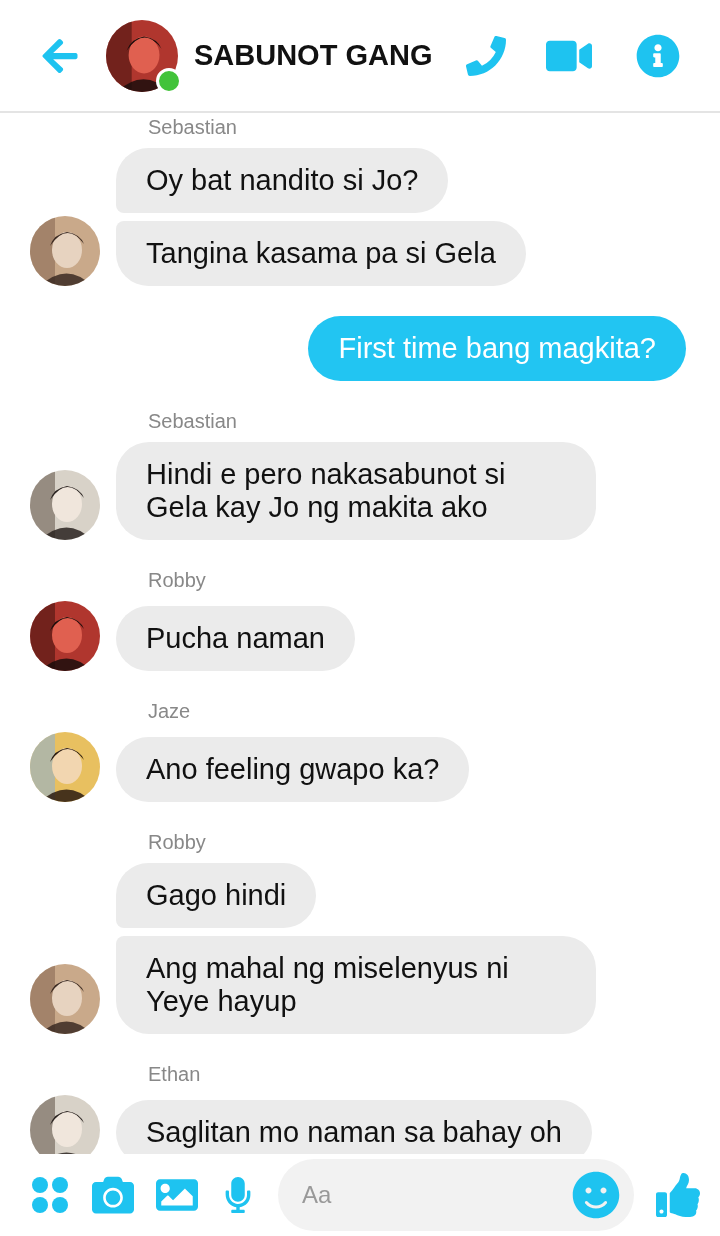 Image resolution: width=720 pixels, height=1236 pixels. Describe the element at coordinates (293, 769) in the screenshot. I see `message-bubble: Ano feeling gwapo ka?` at that location.